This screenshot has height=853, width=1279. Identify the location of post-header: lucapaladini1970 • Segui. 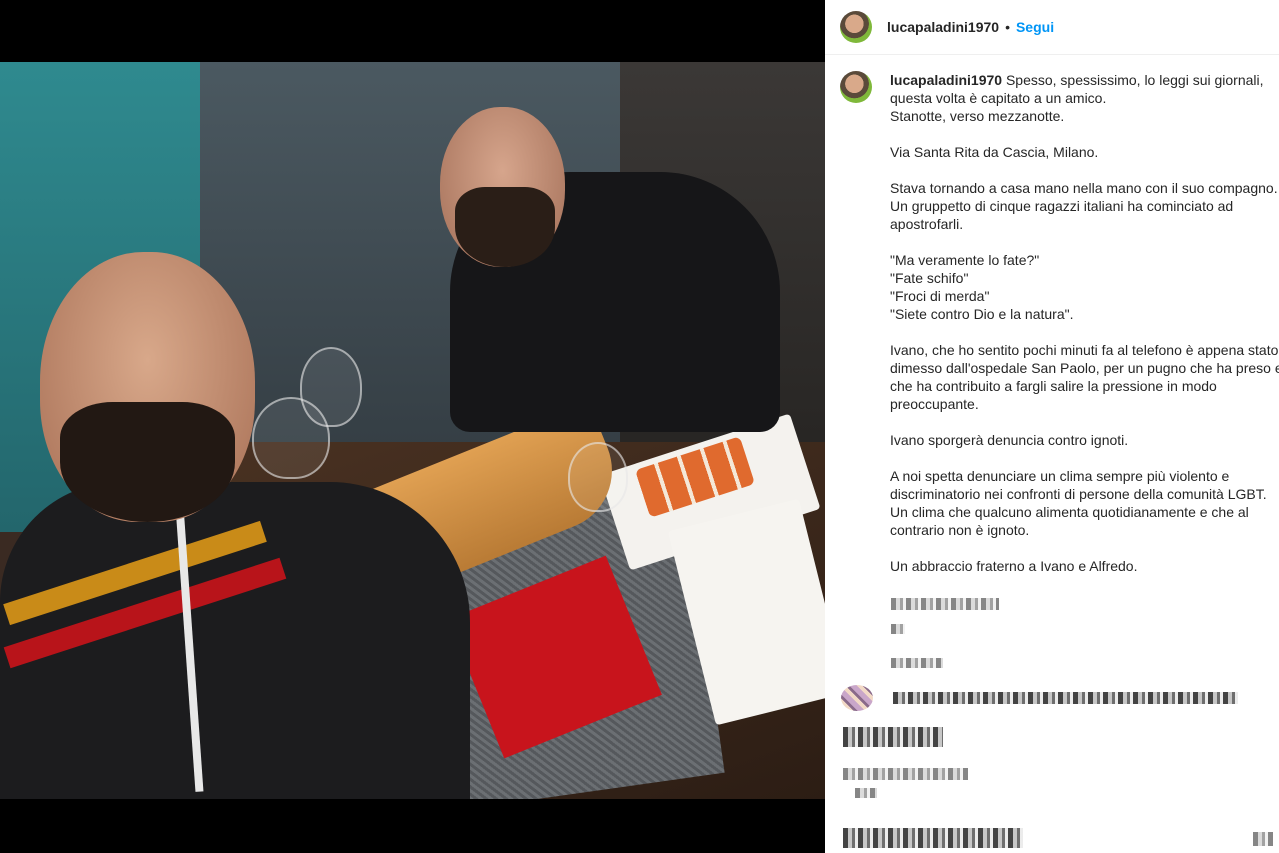
(1052, 27).